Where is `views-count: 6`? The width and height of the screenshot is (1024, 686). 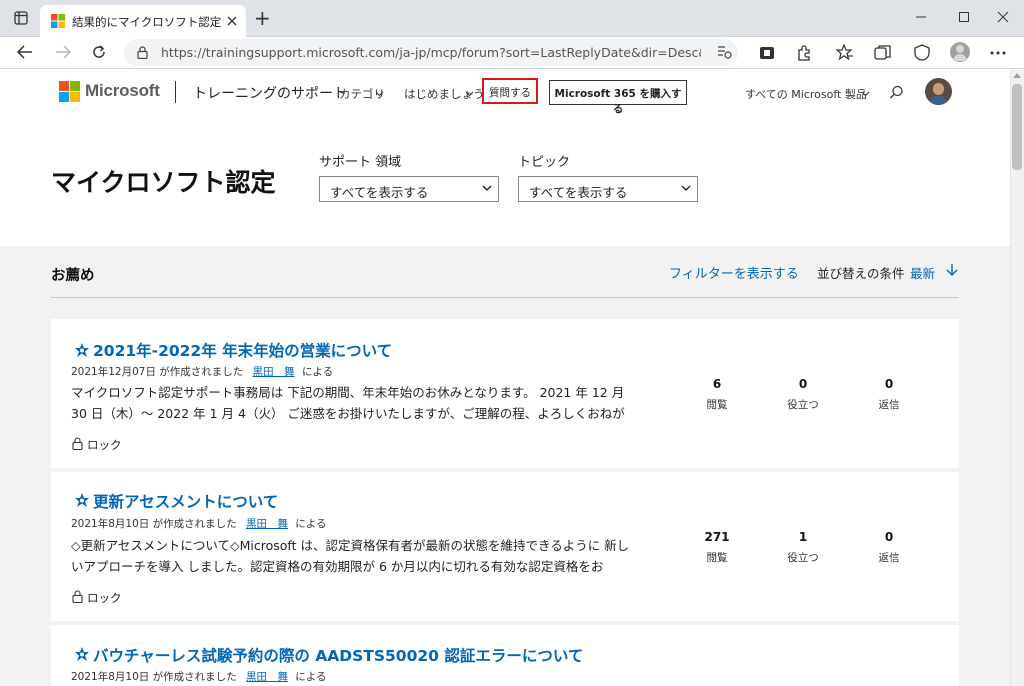 views-count: 6 is located at coordinates (717, 384).